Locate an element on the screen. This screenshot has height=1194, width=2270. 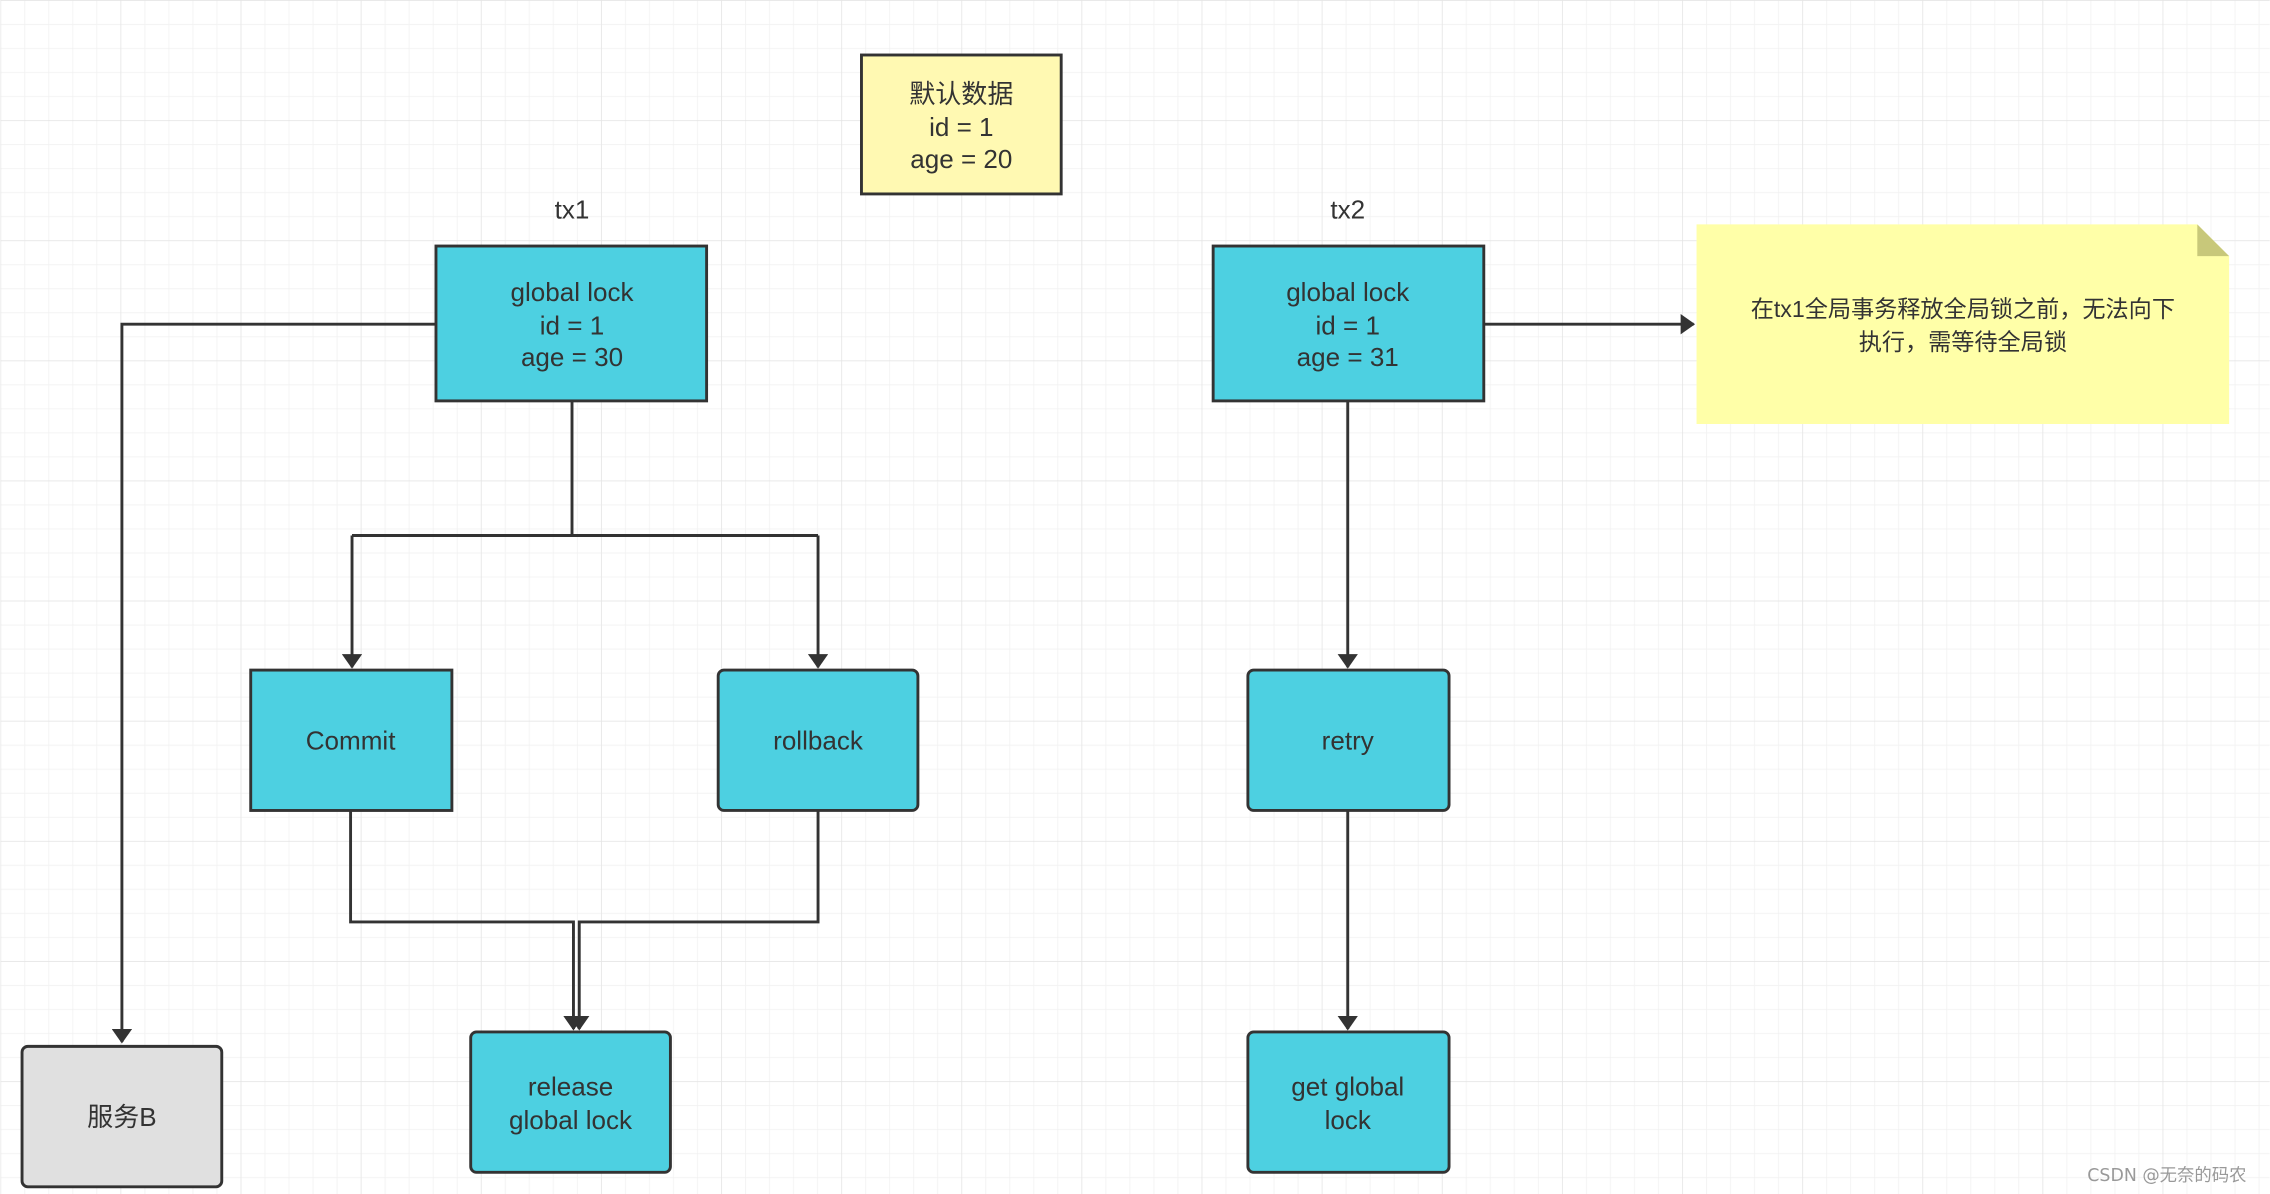
retry-node: retry is located at coordinates (1348, 740).